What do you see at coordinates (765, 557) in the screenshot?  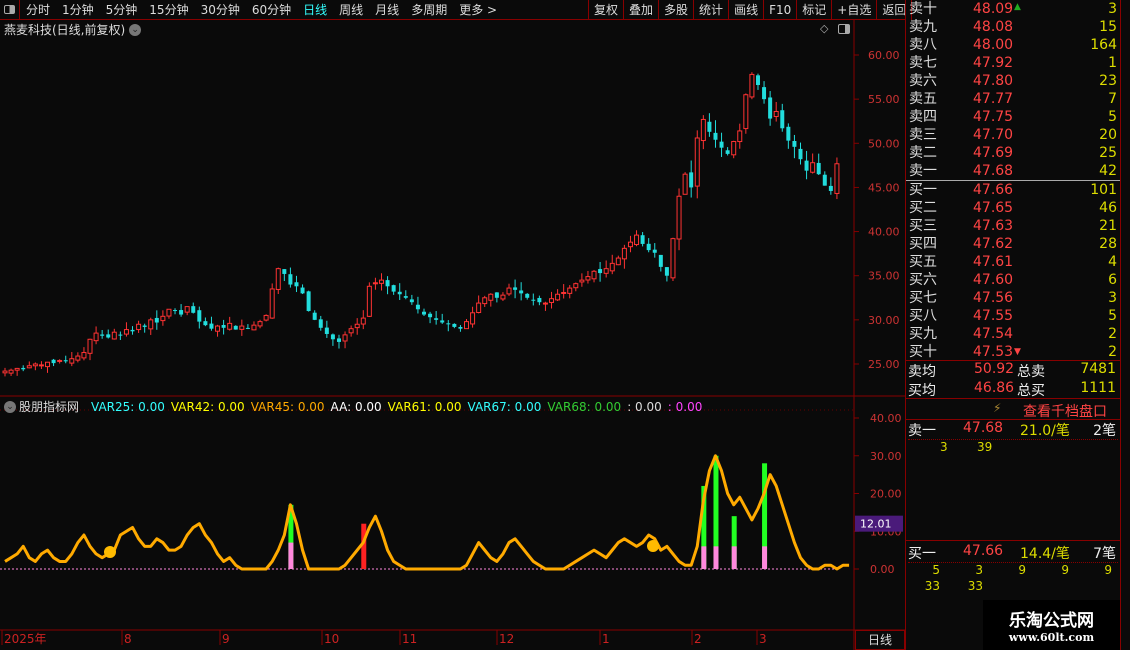 I see `indicator-bar` at bounding box center [765, 557].